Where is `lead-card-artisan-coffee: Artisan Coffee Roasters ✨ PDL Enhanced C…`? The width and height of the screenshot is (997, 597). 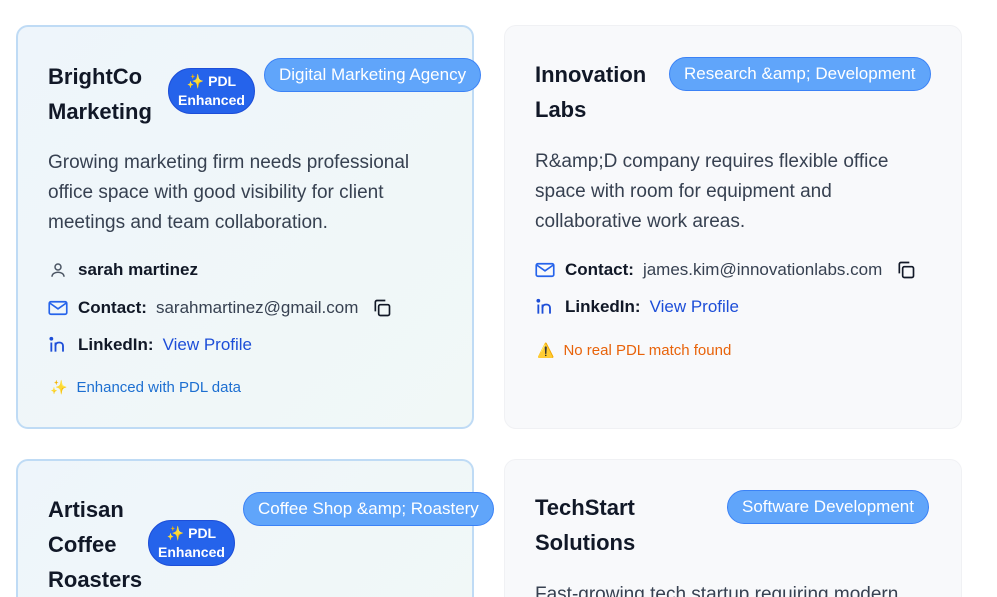
lead-card-artisan-coffee: Artisan Coffee Roasters ✨ PDL Enhanced C… is located at coordinates (255, 528).